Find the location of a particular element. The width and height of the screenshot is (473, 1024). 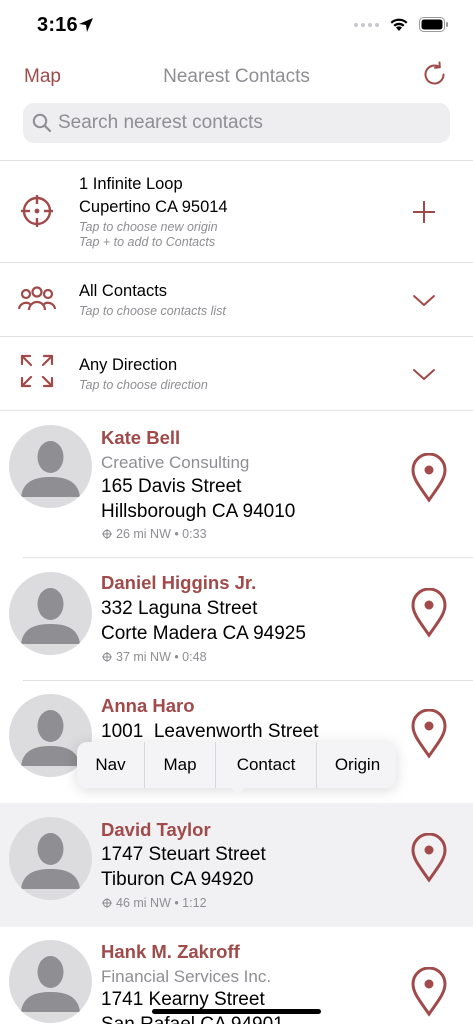

contact-street: 1747 Steuart Street is located at coordinates (183, 854).